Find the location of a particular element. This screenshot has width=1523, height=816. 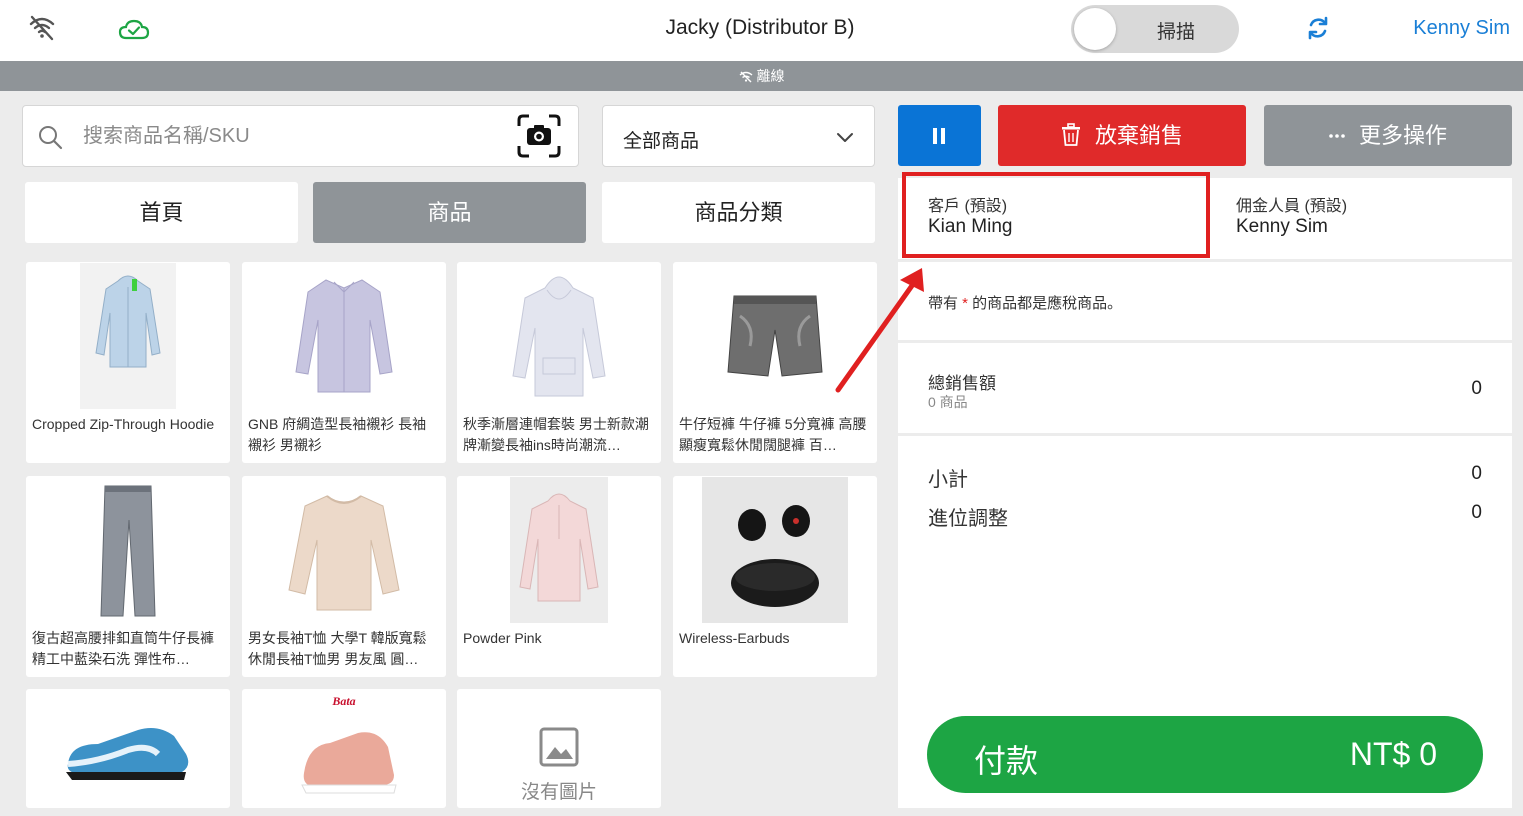

pay-label: 付款 is located at coordinates (1006, 761).